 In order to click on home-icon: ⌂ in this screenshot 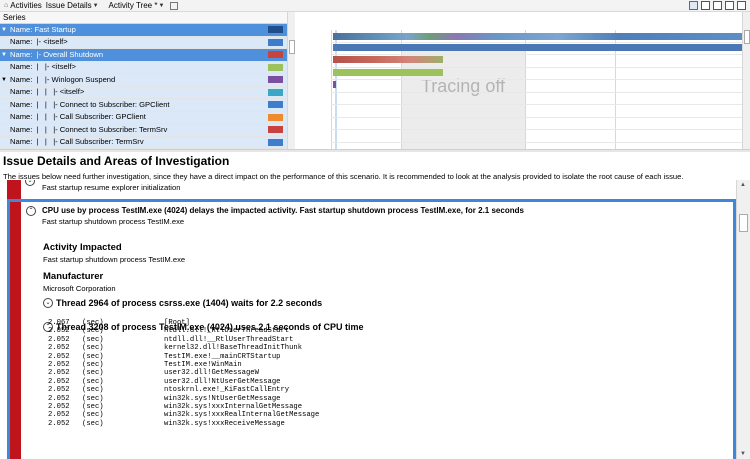, I will do `click(6, 5)`.